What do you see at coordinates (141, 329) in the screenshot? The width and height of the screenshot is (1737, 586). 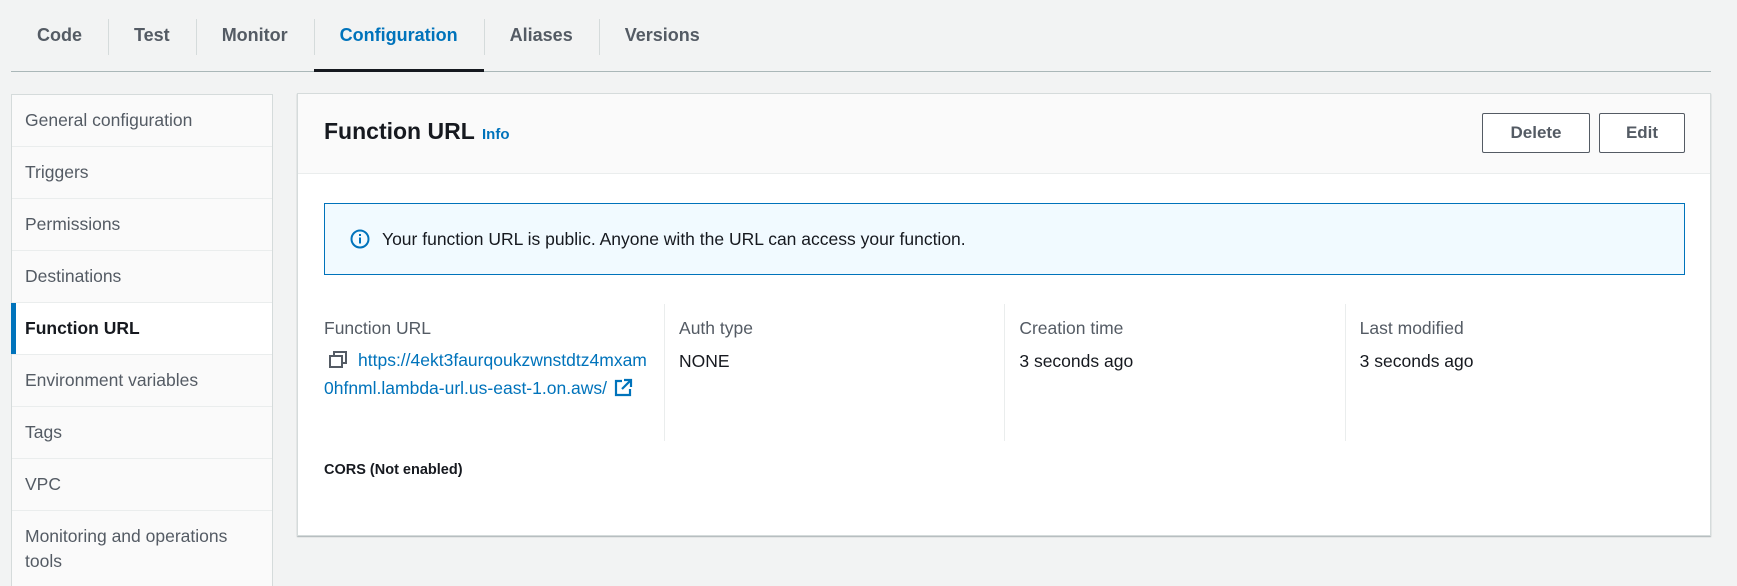 I see `sidebar-item-function-url: Function URL` at bounding box center [141, 329].